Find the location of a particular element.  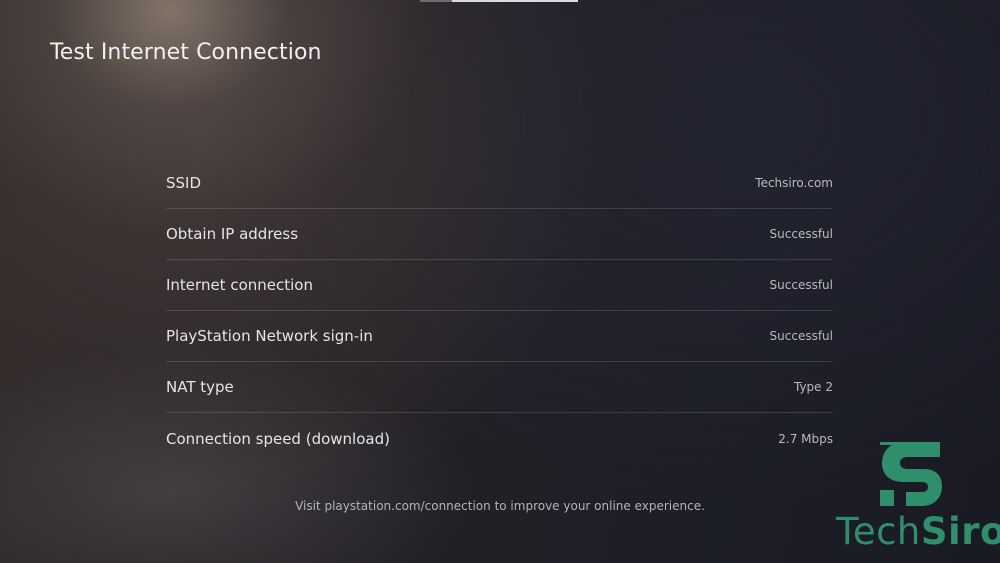

result-row-nat-type: NAT type Type 2 is located at coordinates (499, 387).